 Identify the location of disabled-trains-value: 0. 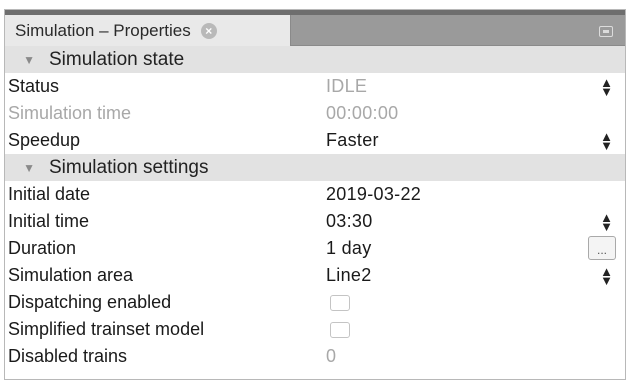
(331, 356).